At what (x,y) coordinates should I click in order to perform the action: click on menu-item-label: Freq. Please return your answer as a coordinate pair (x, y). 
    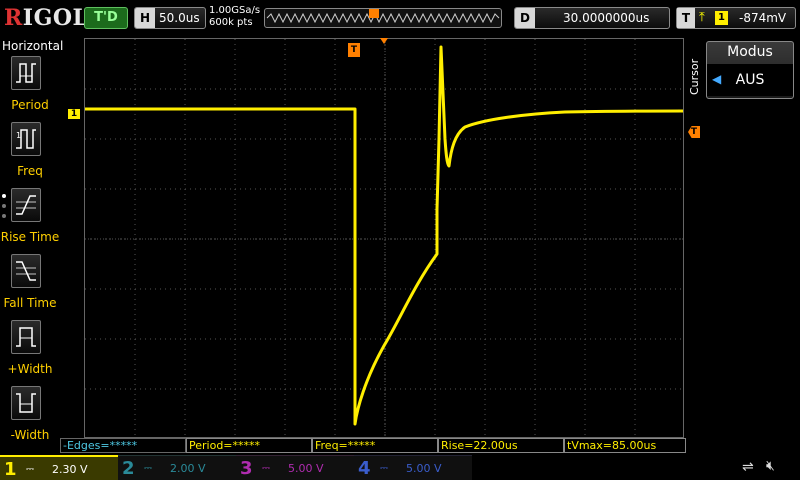
    Looking at the image, I should click on (30, 171).